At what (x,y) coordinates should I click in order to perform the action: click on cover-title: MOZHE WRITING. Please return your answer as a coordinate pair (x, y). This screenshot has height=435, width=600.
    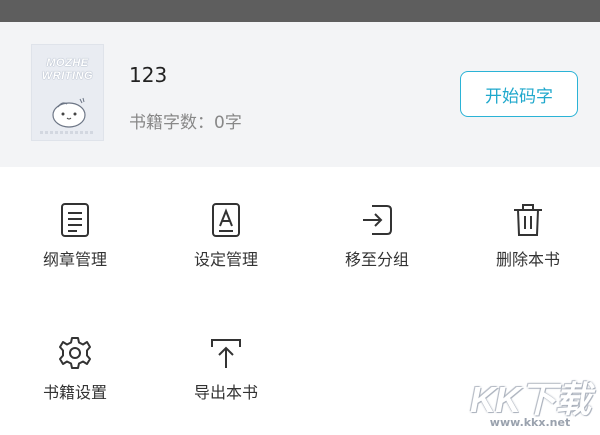
    Looking at the image, I should click on (67, 69).